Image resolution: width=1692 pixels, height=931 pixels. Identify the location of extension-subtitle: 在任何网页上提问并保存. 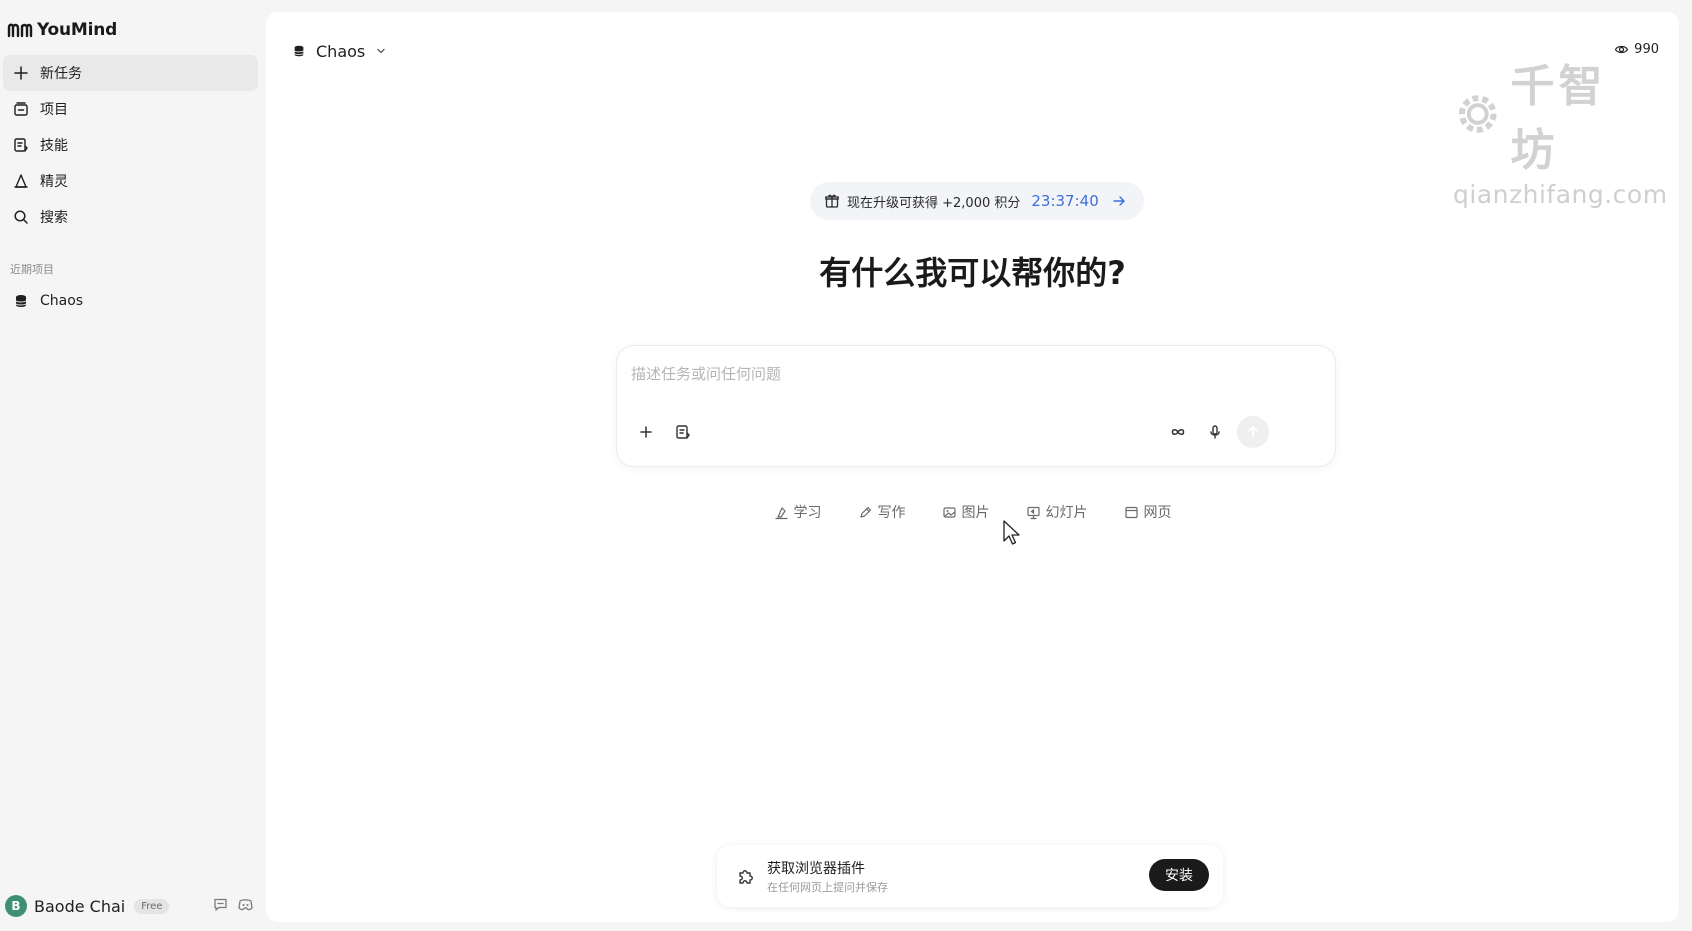
(827, 887).